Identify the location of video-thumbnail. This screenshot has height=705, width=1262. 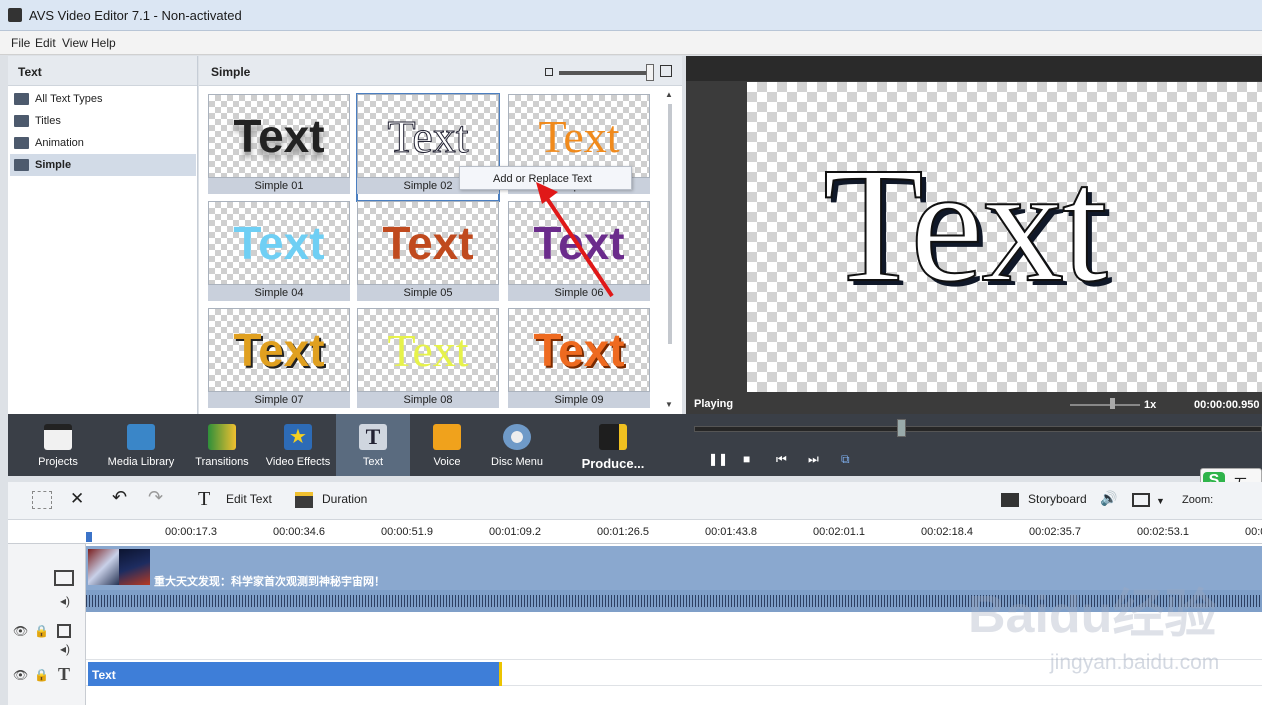
(134, 567).